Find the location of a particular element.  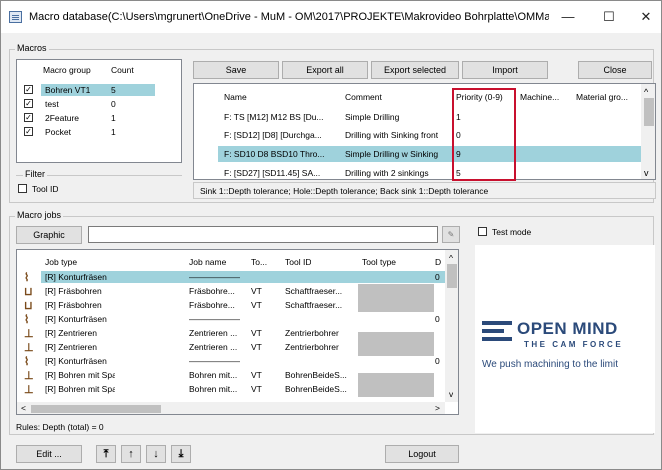

close-button: Close is located at coordinates (615, 70).